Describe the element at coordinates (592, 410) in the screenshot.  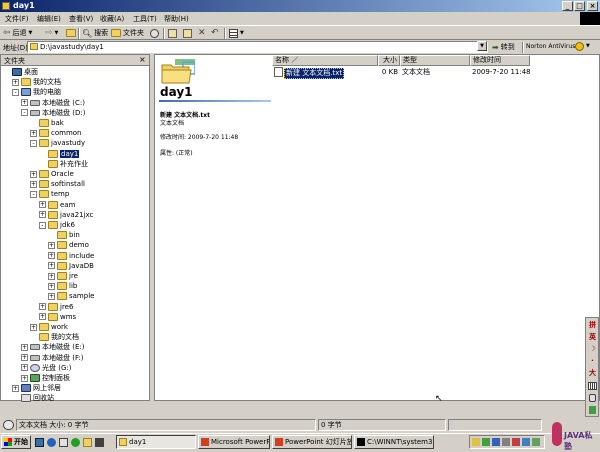
I see `ime-settings-icon` at that location.